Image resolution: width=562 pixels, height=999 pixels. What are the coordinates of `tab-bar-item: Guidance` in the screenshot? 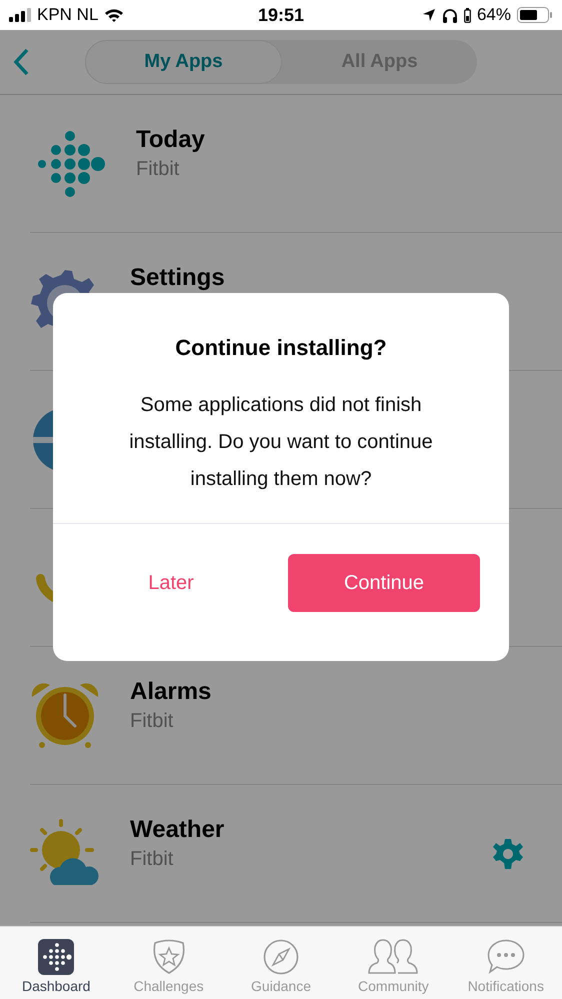 It's located at (281, 963).